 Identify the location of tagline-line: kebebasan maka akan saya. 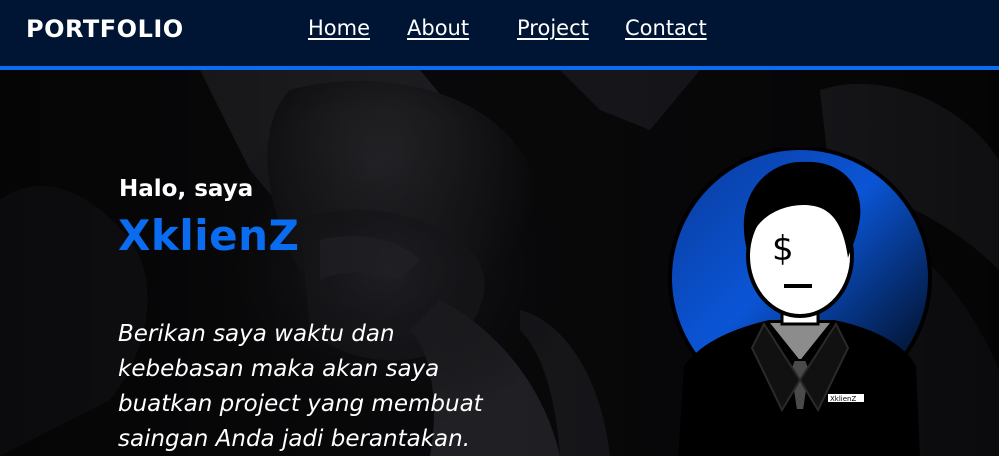
(279, 369).